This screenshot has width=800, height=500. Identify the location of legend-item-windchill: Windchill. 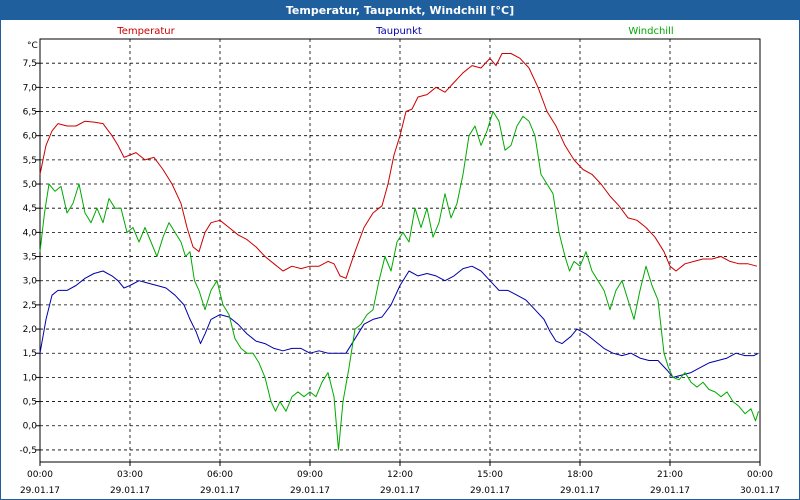
(650, 31).